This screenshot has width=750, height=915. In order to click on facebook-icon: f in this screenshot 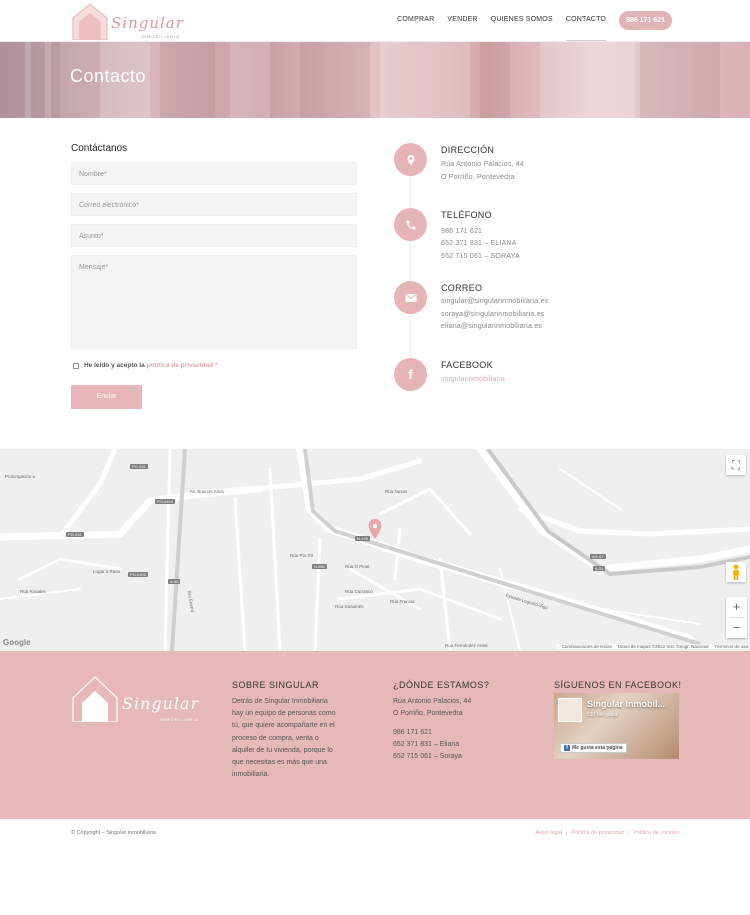, I will do `click(410, 374)`.